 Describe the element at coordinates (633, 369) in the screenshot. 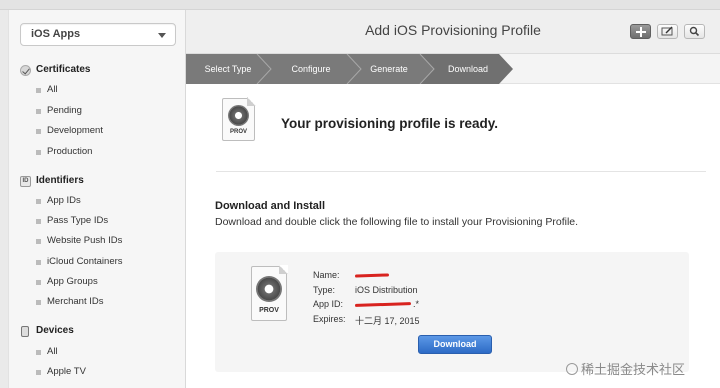

I see `watermark-text: 稀土掘金技术社区` at that location.